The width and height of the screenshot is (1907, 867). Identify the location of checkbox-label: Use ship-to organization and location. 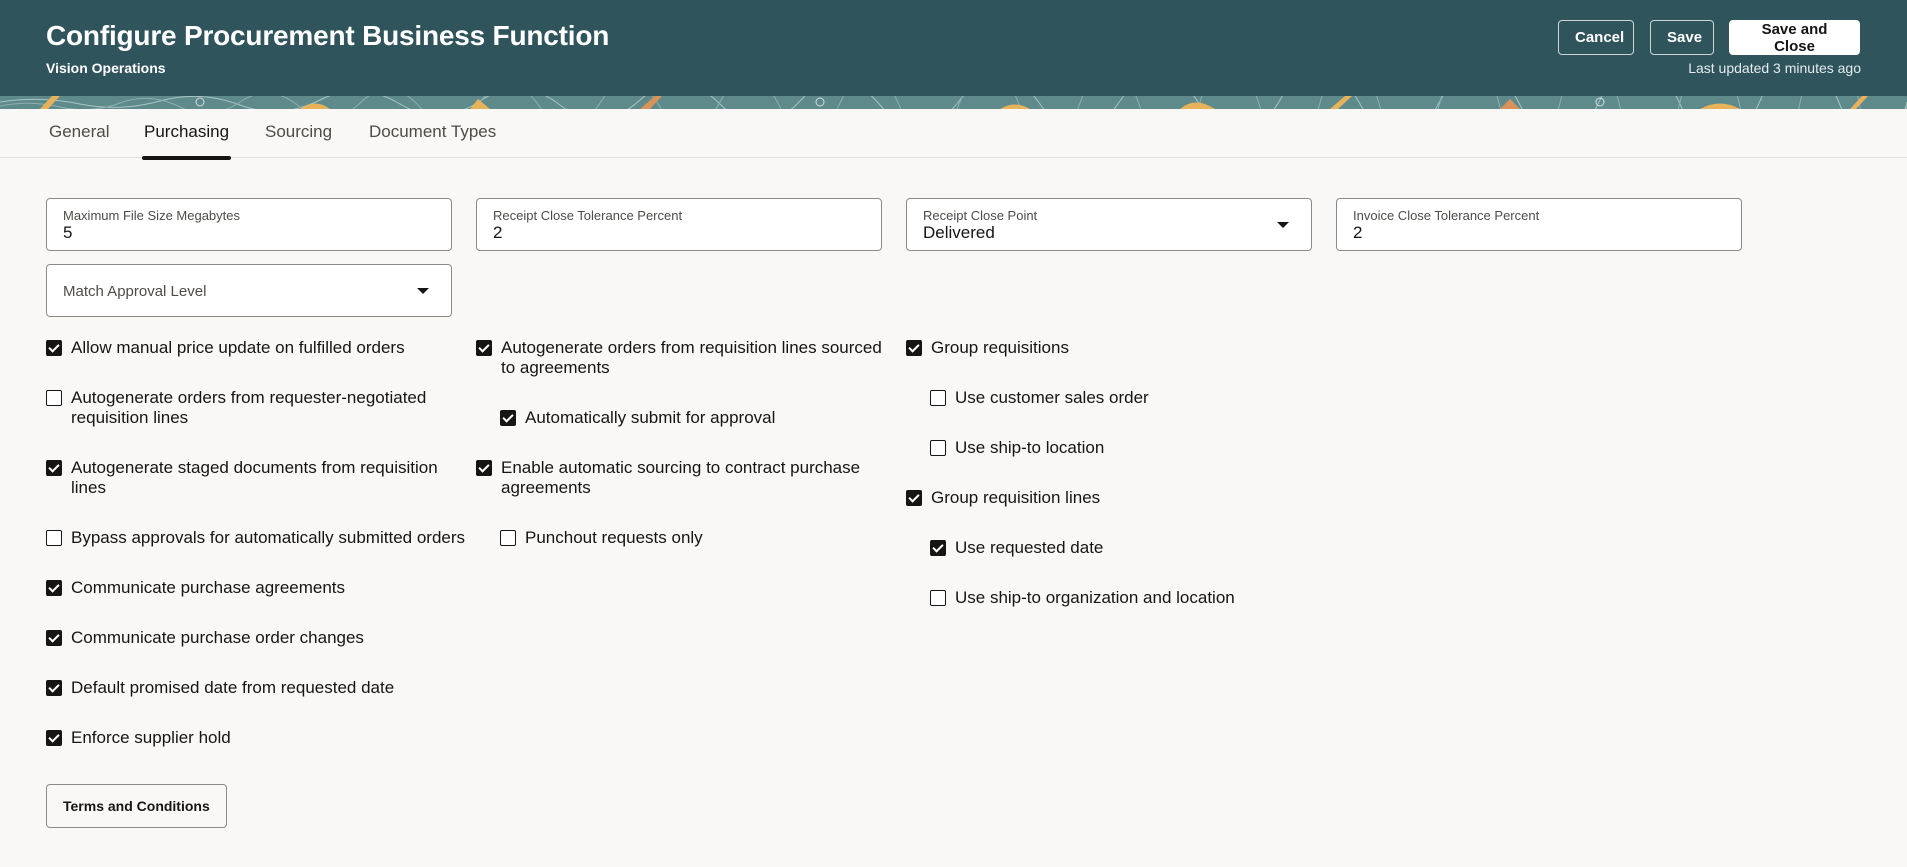
(1095, 597).